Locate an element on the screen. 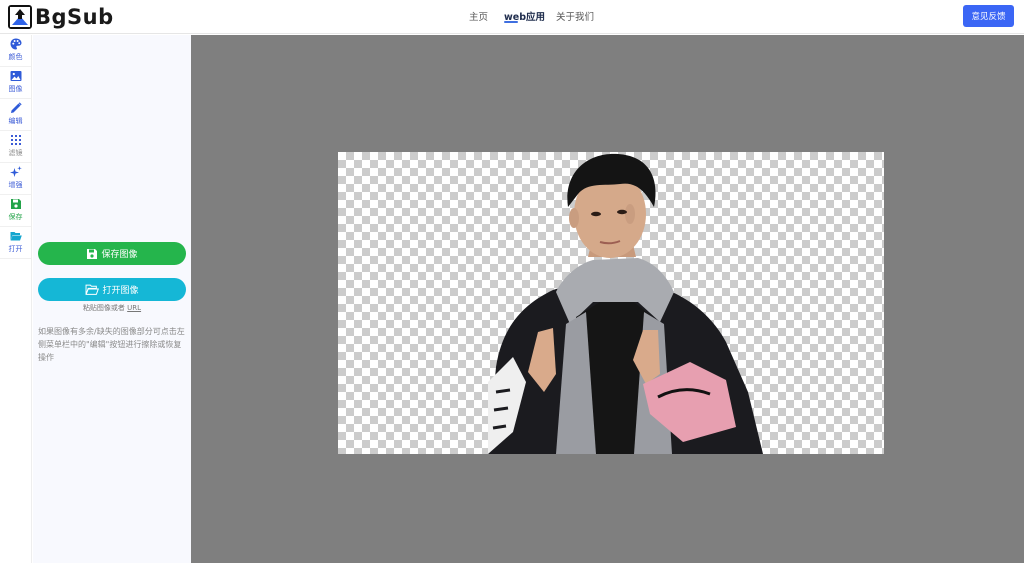 Image resolution: width=1024 pixels, height=563 pixels. logo: BgSub is located at coordinates (61, 17).